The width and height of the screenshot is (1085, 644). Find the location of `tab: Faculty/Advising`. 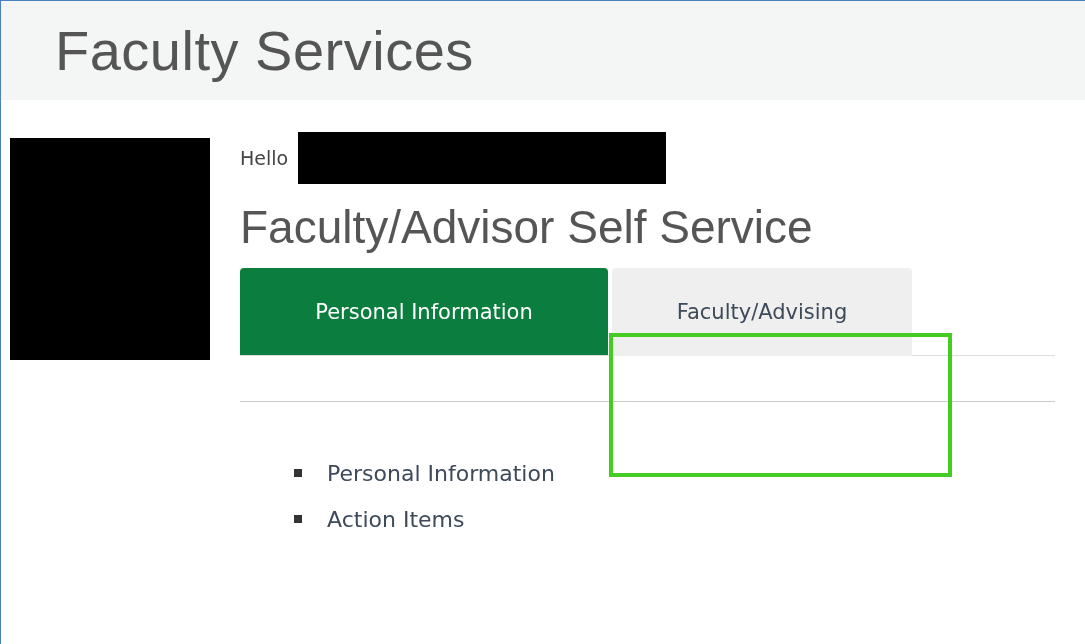

tab: Faculty/Advising is located at coordinates (762, 312).